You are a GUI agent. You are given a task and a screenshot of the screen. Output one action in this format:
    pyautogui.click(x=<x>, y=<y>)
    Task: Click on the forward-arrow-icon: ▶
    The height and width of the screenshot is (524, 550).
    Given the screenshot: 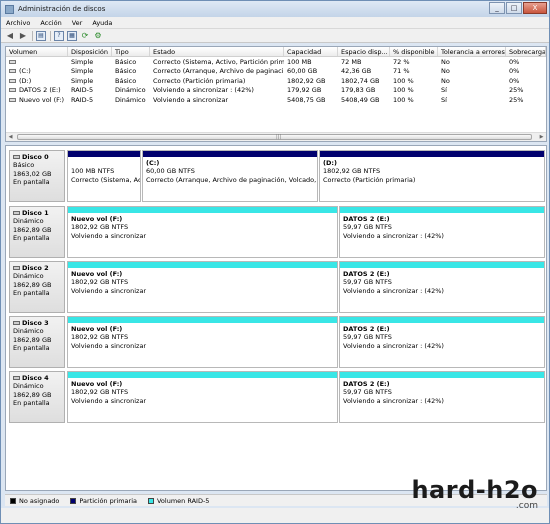 What is the action you would take?
    pyautogui.click(x=23, y=36)
    